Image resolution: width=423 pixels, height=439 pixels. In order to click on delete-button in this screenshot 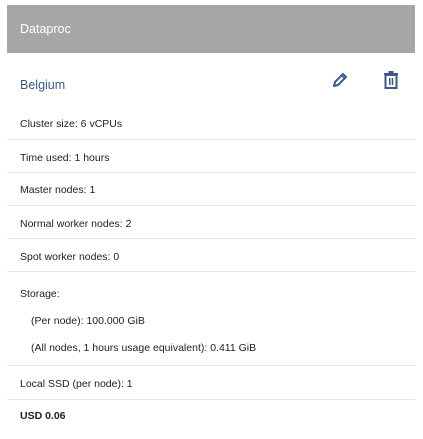, I will do `click(391, 80)`.